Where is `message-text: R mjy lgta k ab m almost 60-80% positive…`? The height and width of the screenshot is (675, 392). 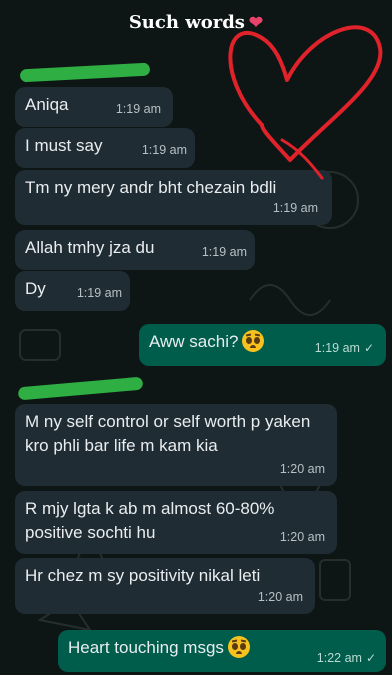
message-text: R mjy lgta k ab m almost 60-80% positive… is located at coordinates (150, 520).